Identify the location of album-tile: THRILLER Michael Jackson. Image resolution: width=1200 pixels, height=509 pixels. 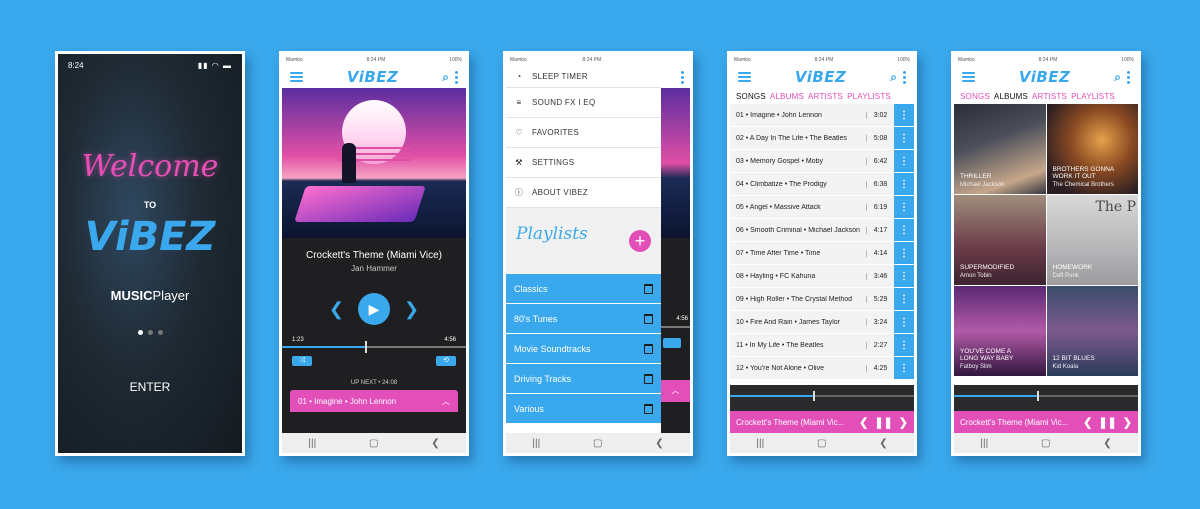
(1000, 149).